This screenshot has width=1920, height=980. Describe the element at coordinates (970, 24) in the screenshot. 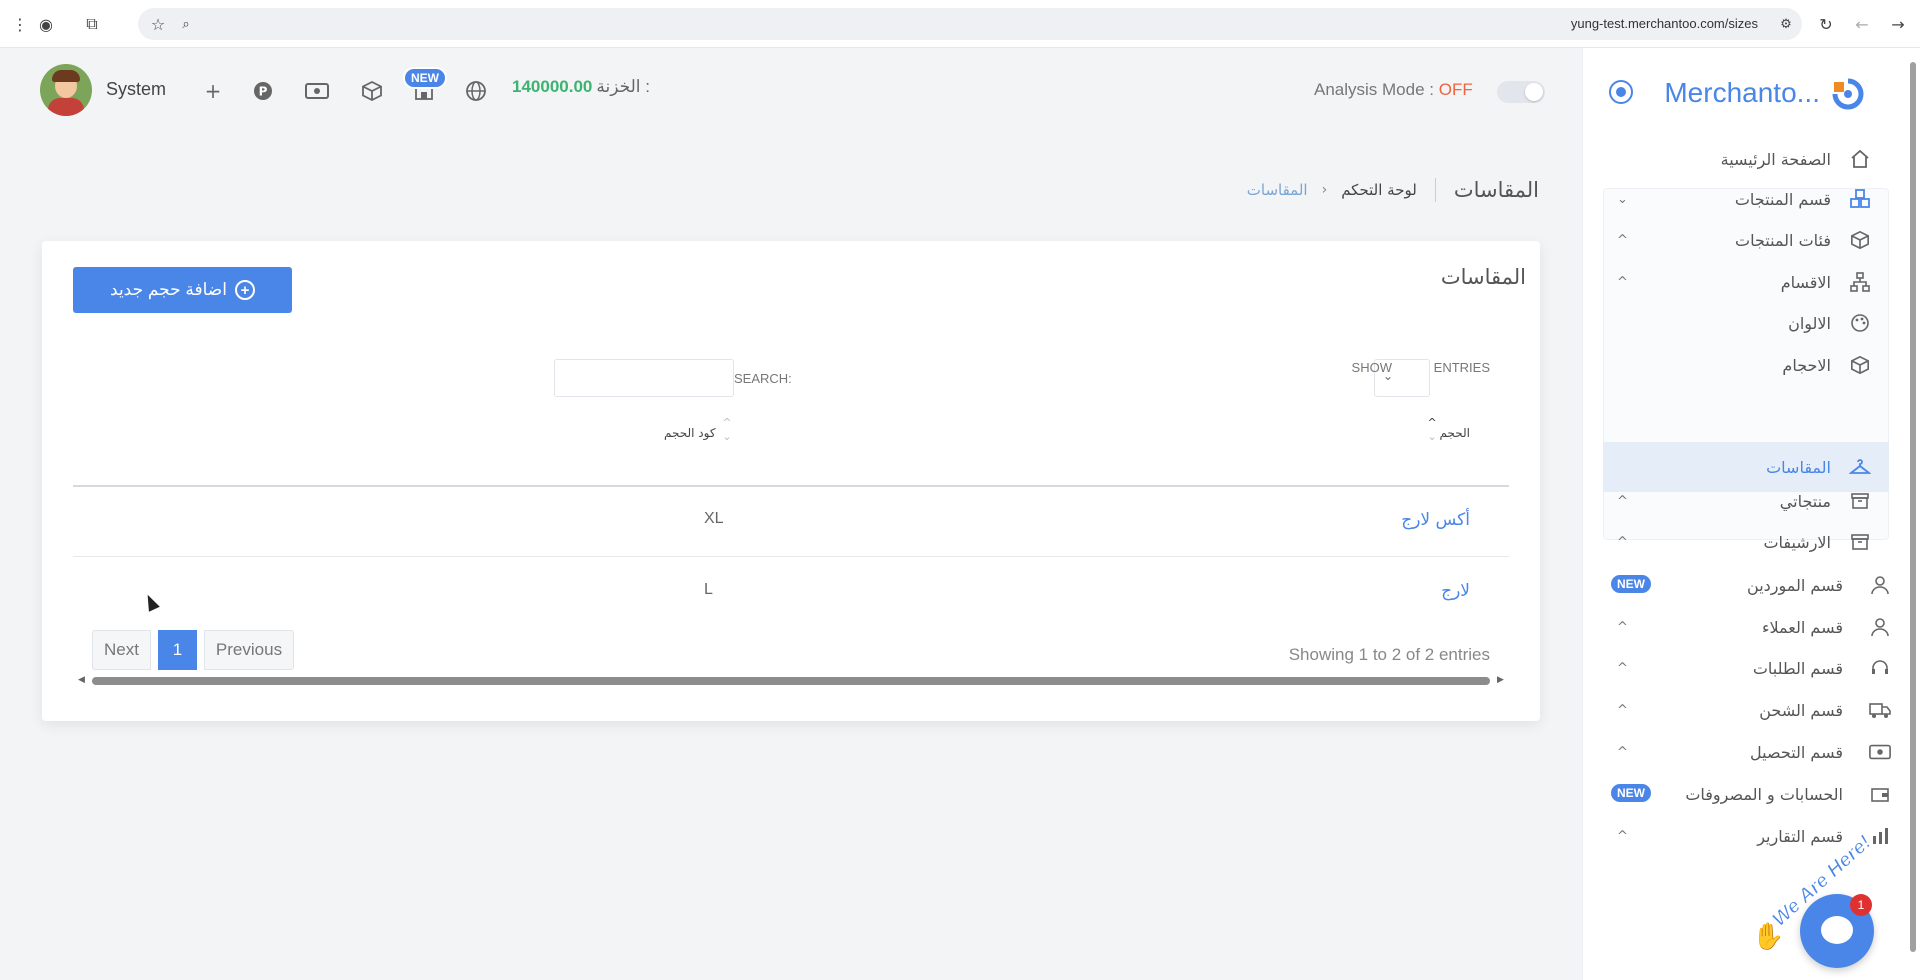

I see `address-bar: ☆ ⌕ yung-test.merchantoo.com/sizes ⚙` at that location.